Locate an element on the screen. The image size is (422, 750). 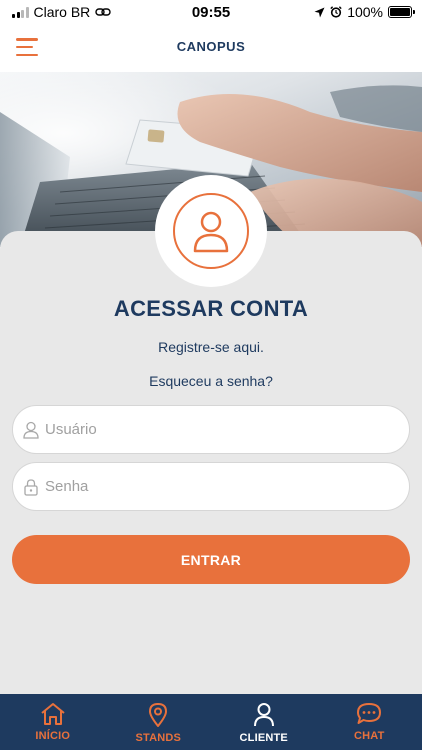
login-button: ENTRAR is located at coordinates (211, 559).